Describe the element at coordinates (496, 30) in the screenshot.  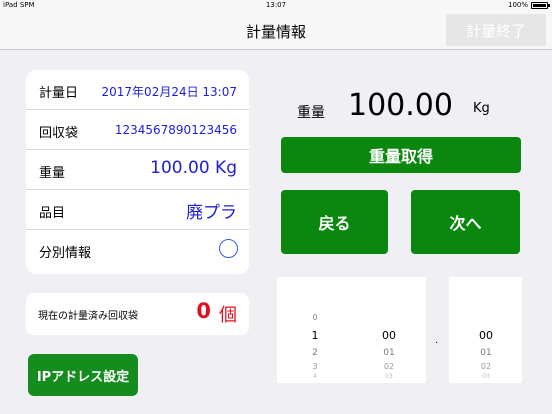
I see `end-weighing-button: 計量終了` at that location.